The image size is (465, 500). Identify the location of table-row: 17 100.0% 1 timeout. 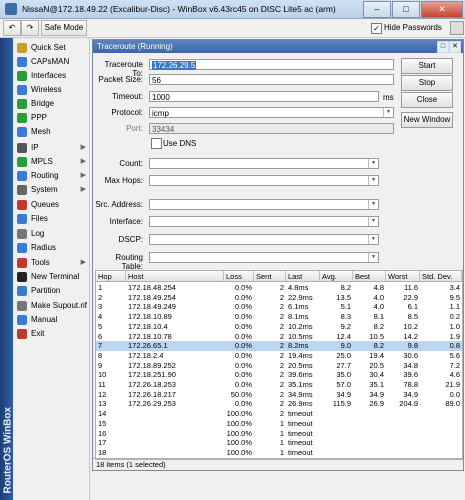
(279, 443).